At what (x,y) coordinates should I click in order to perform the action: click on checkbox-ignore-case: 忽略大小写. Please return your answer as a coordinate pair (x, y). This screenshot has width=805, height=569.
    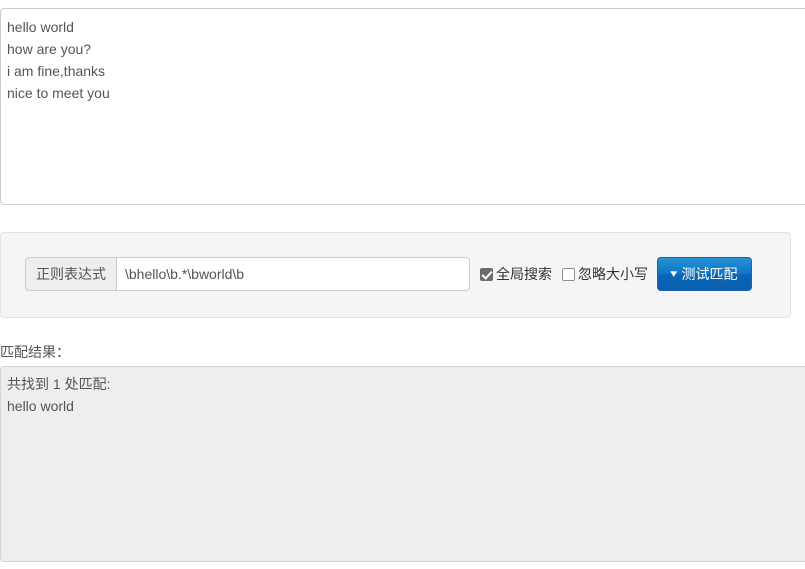
    Looking at the image, I should click on (605, 274).